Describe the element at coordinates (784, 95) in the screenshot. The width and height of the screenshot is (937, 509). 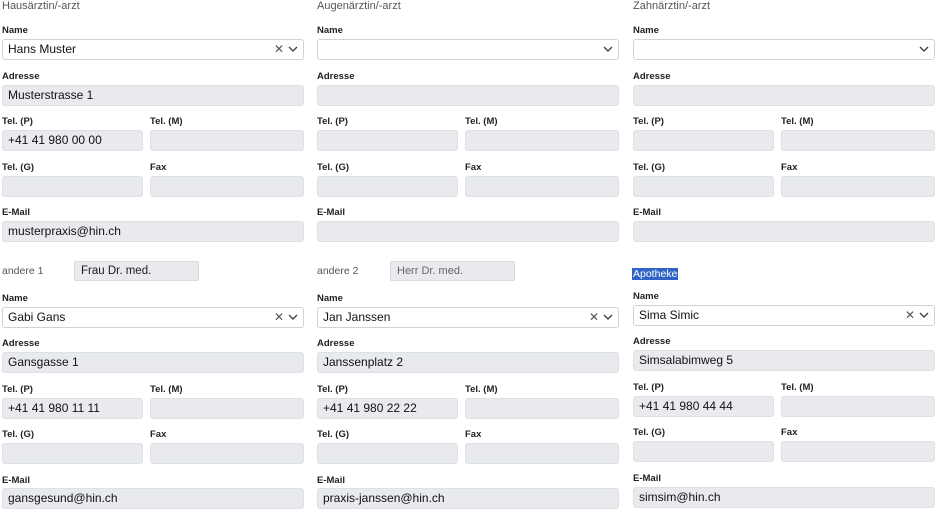
I see `address-field-zahnarzt` at that location.